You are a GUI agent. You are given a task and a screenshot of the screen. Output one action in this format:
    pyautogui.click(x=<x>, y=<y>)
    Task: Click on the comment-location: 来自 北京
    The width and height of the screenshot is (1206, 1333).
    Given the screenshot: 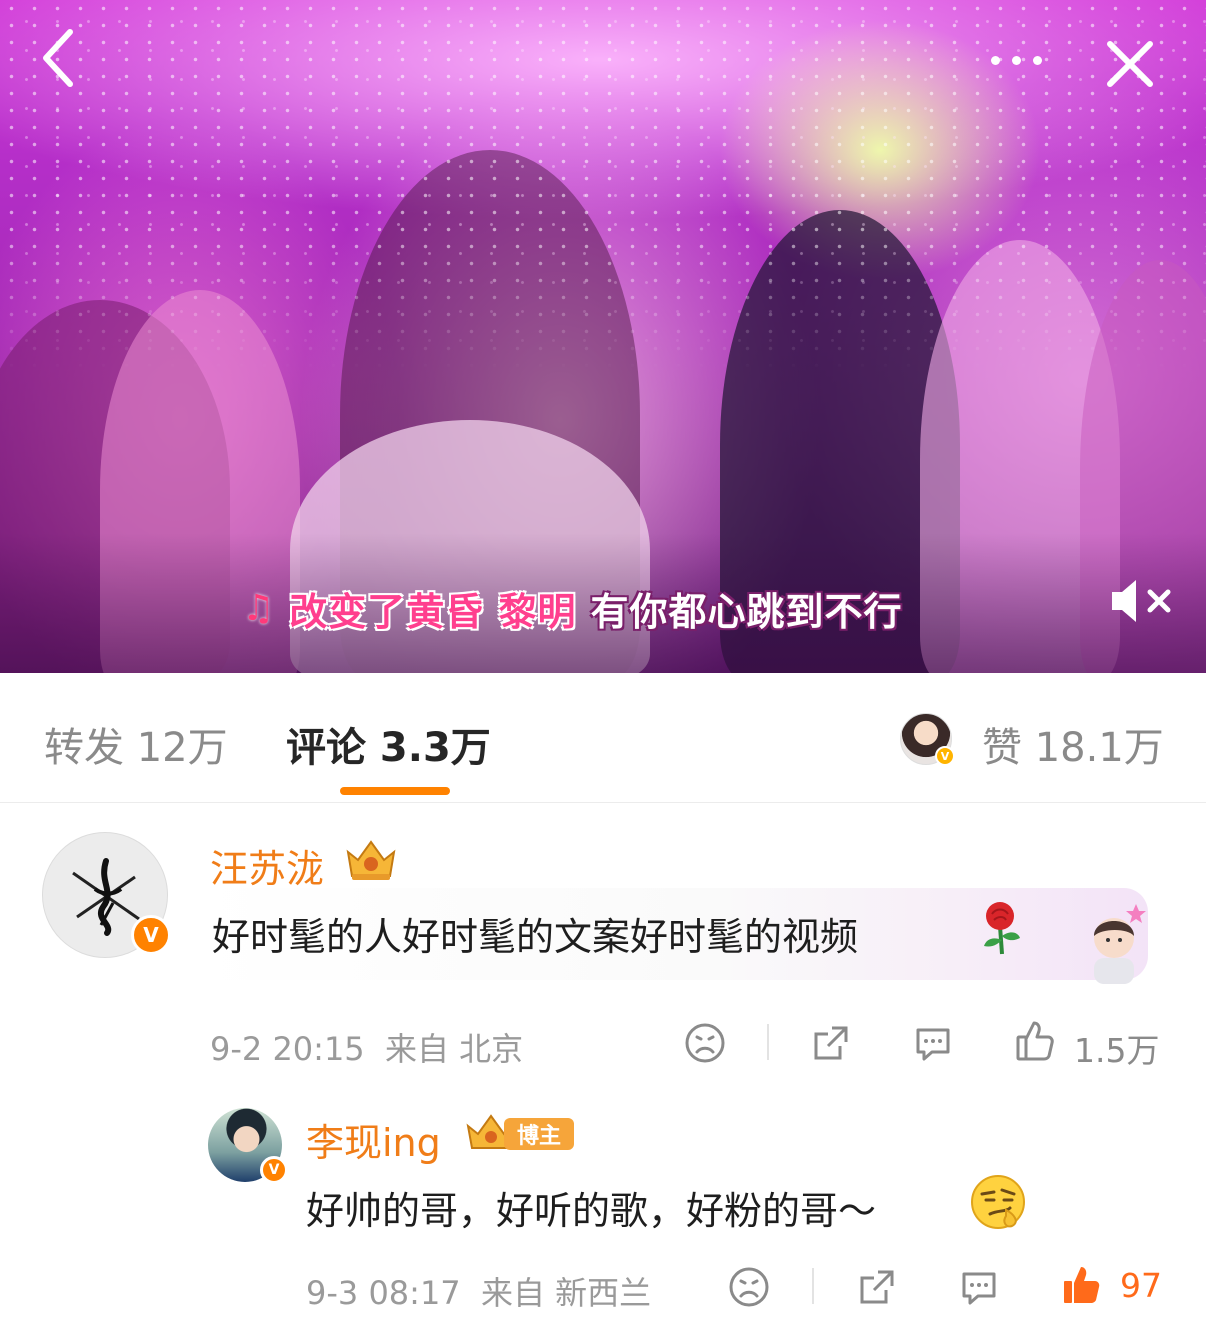 What is the action you would take?
    pyautogui.click(x=454, y=1049)
    